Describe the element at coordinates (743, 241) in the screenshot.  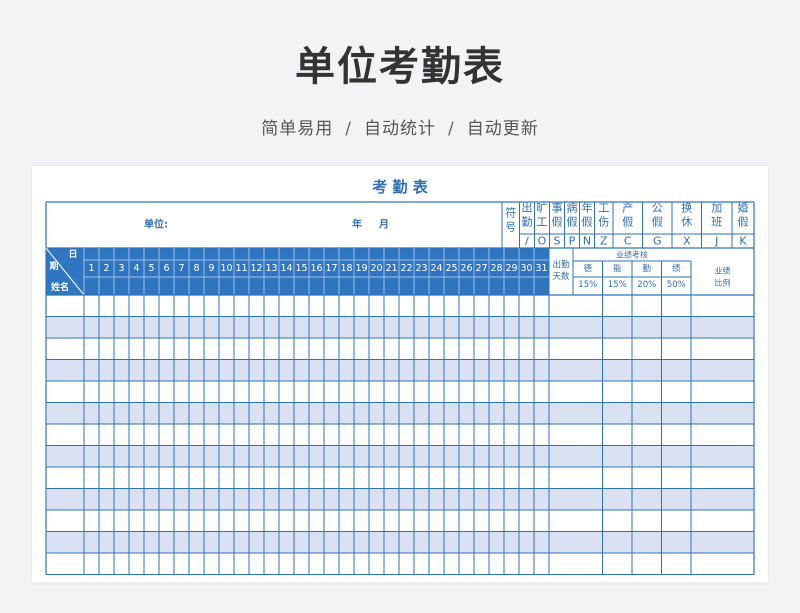
I see `leave-symbol: K` at that location.